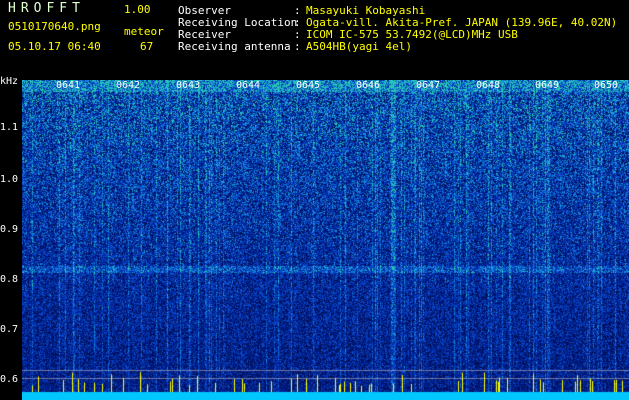  I want to click on antenna-colon: :, so click(297, 46).